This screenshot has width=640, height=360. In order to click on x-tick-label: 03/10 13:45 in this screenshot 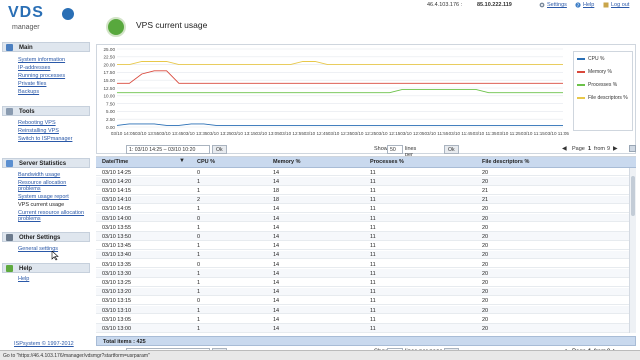, I will do `click(171, 133)`.